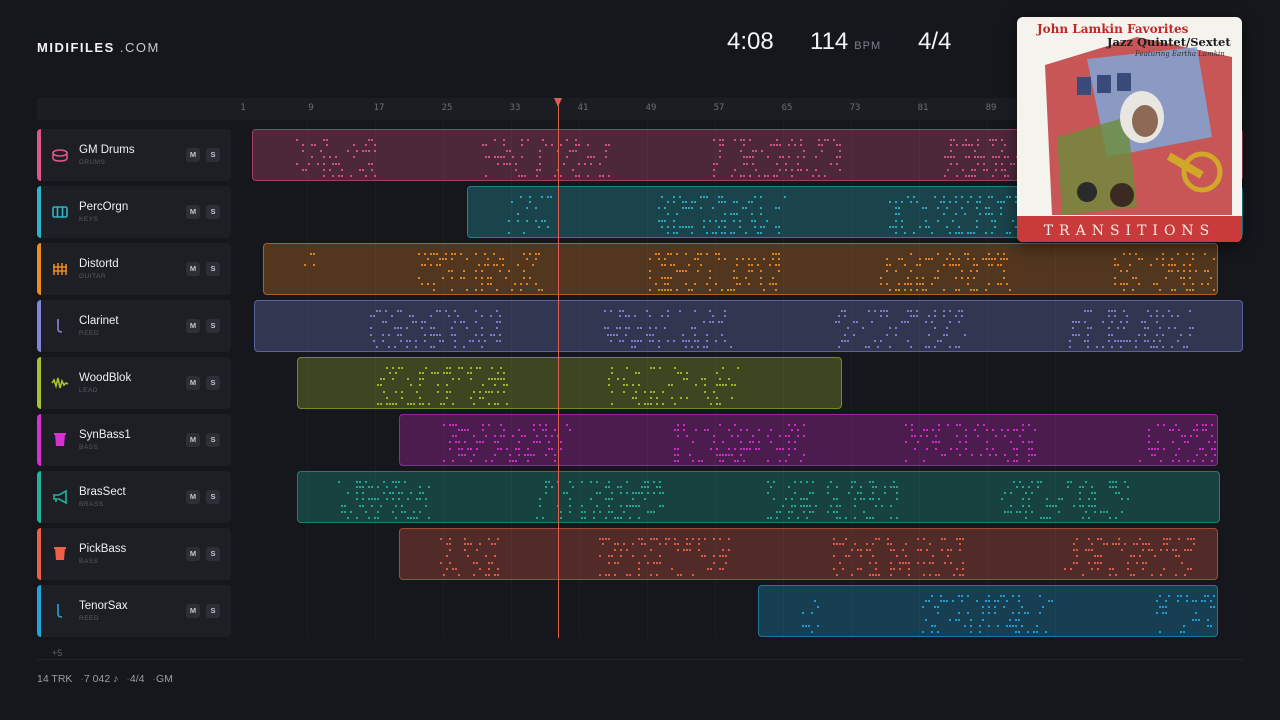  I want to click on drum-icon, so click(60, 155).